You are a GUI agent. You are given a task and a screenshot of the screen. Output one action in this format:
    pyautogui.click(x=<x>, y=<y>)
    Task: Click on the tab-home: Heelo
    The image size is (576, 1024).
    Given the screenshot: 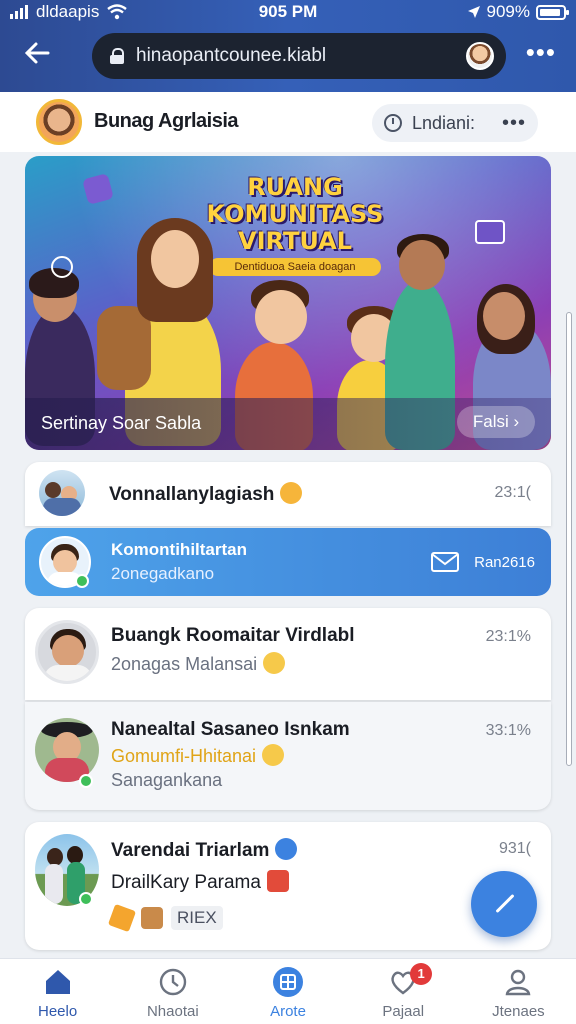 What is the action you would take?
    pyautogui.click(x=57, y=991)
    